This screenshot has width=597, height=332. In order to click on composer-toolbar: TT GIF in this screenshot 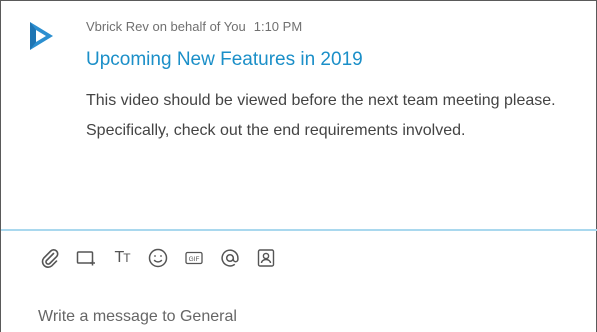, I will do `click(165, 258)`.